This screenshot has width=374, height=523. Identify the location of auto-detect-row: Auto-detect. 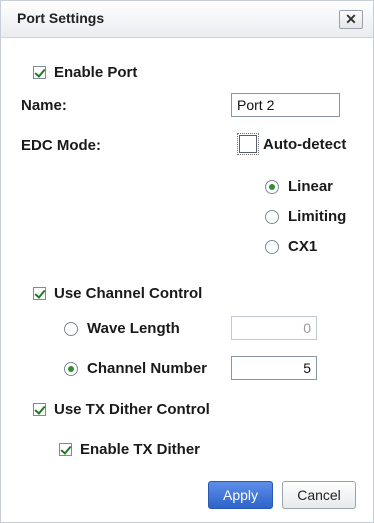
(292, 144).